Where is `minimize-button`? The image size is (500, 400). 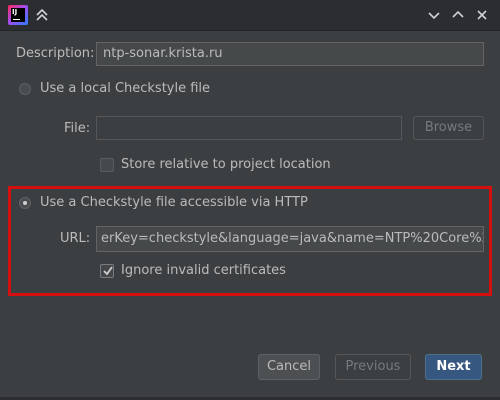 minimize-button is located at coordinates (434, 15).